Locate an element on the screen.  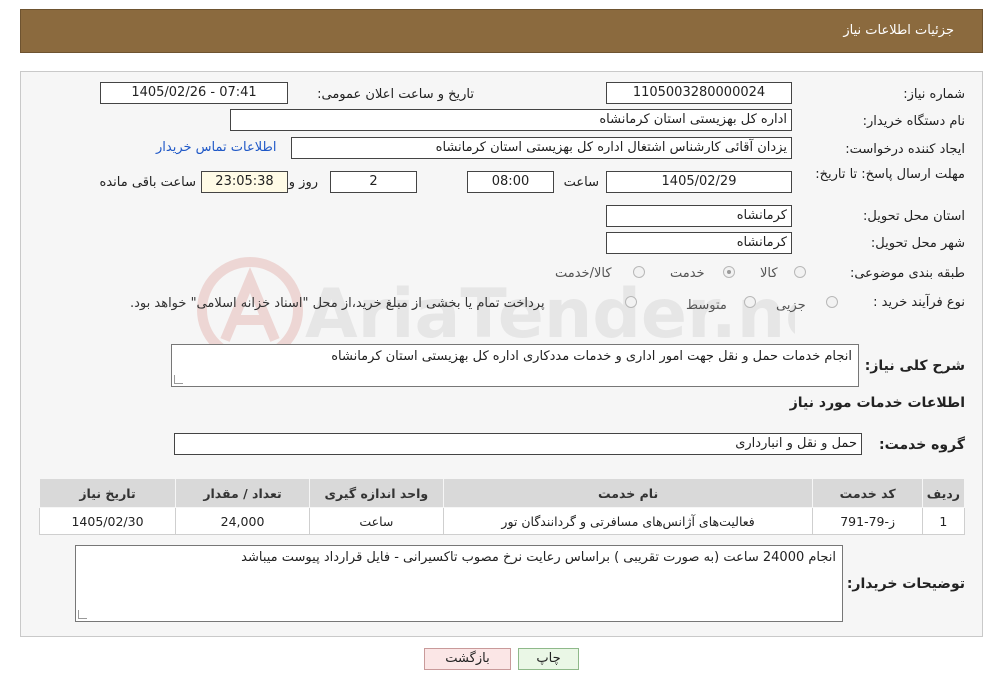
col-service-name: نام خدمت is located at coordinates (628, 493).